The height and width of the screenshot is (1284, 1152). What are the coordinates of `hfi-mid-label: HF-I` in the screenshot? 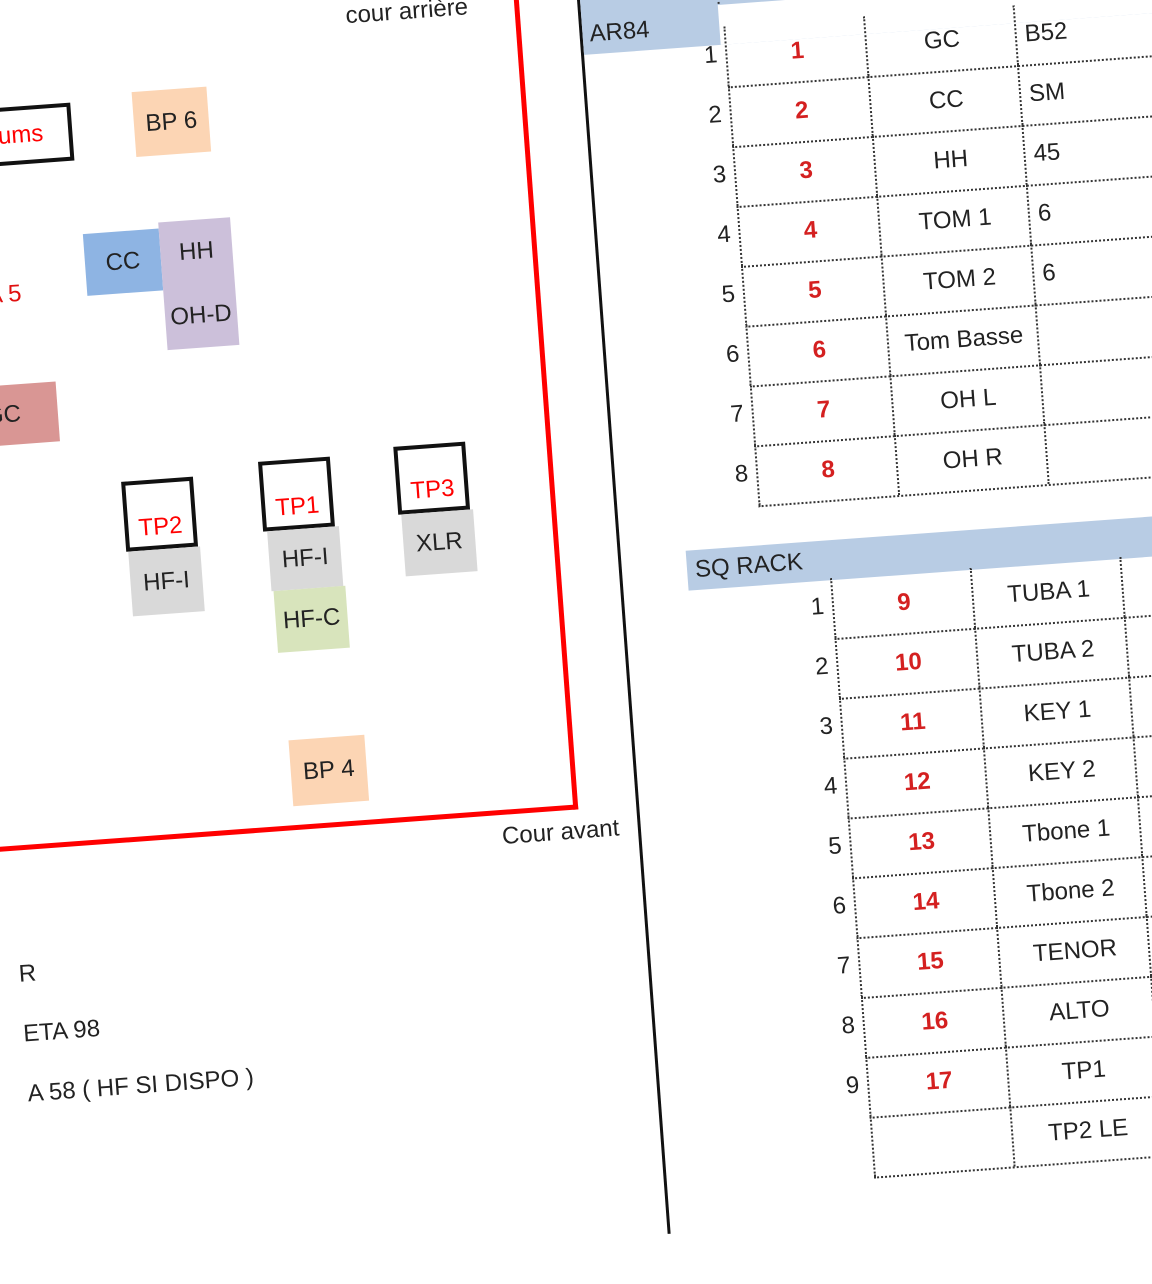 It's located at (305, 558).